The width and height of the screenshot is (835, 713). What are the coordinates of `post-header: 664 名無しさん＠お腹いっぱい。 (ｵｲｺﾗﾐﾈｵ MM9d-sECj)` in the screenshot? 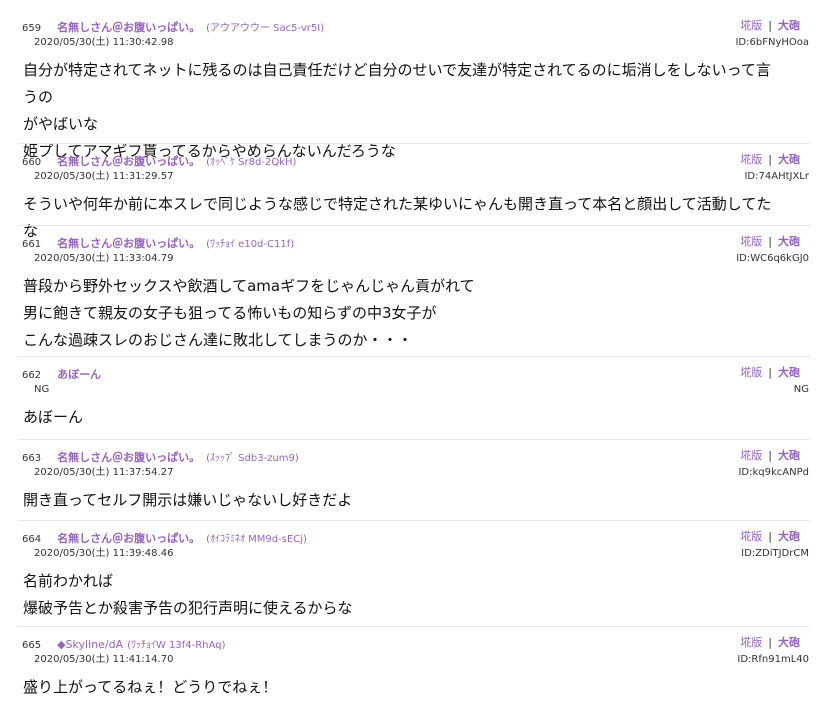 It's located at (164, 538).